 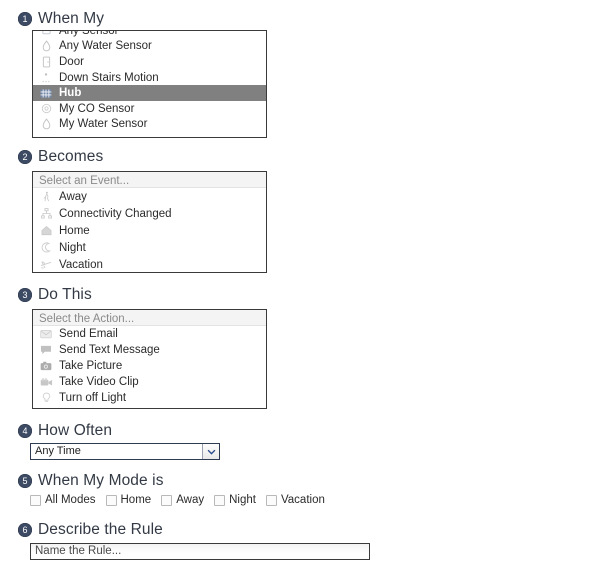 I want to click on sensor-icon, so click(x=46, y=34).